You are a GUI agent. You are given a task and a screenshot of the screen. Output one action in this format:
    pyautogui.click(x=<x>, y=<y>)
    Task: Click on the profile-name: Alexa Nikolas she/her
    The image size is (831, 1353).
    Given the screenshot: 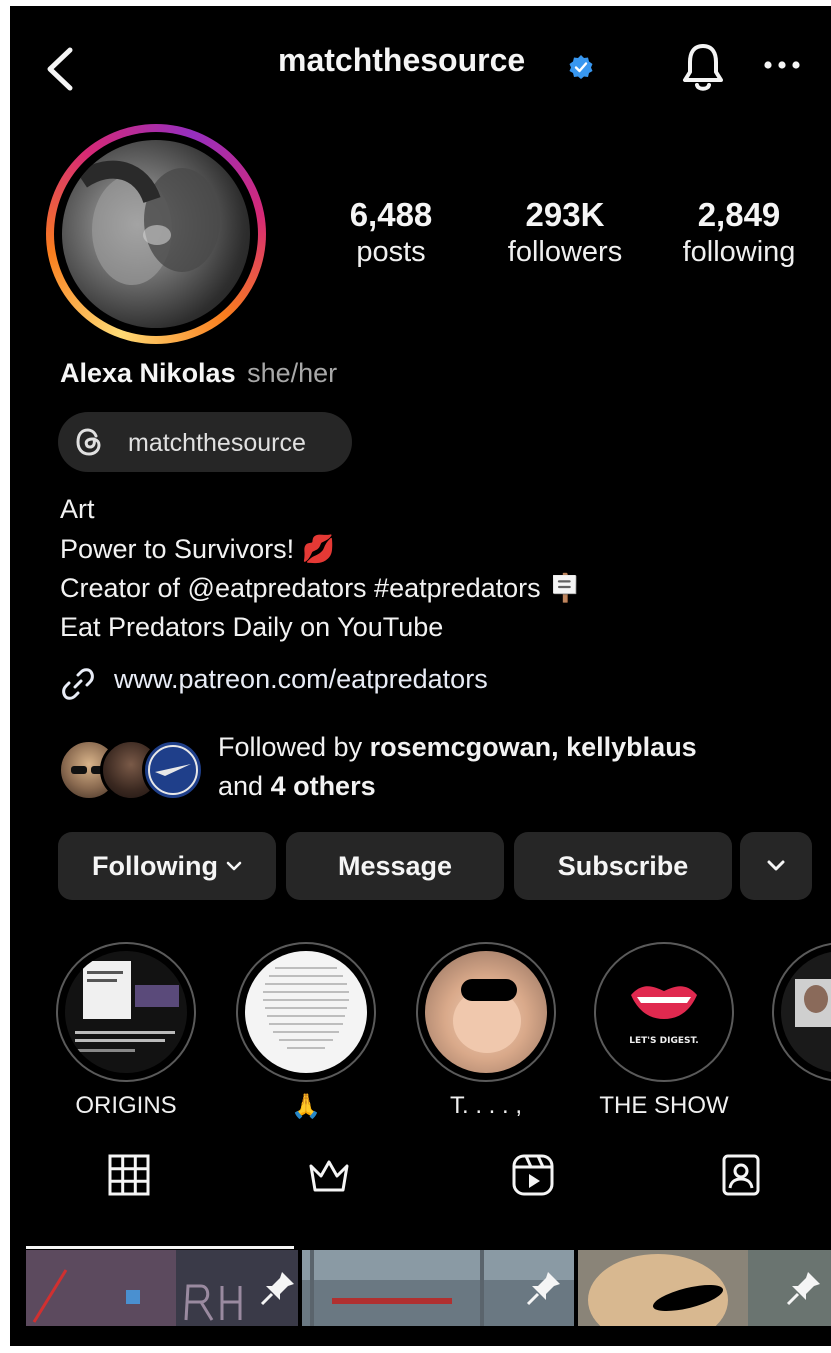 What is the action you would take?
    pyautogui.click(x=198, y=373)
    